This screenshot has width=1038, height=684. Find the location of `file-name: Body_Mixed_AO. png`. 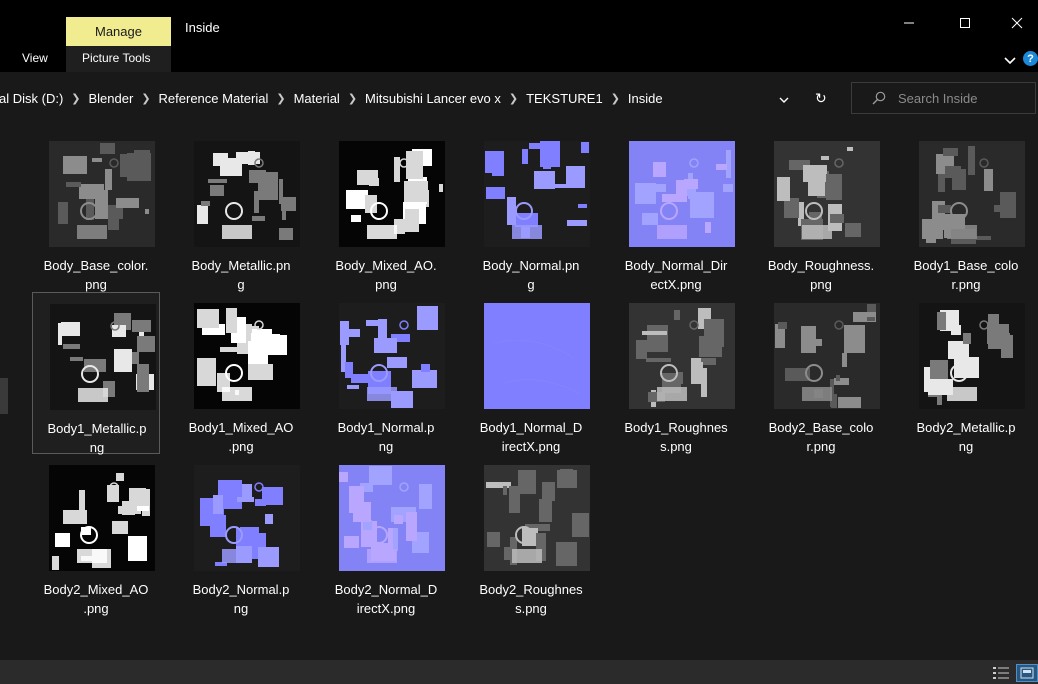

file-name: Body_Mixed_AO. png is located at coordinates (386, 275).